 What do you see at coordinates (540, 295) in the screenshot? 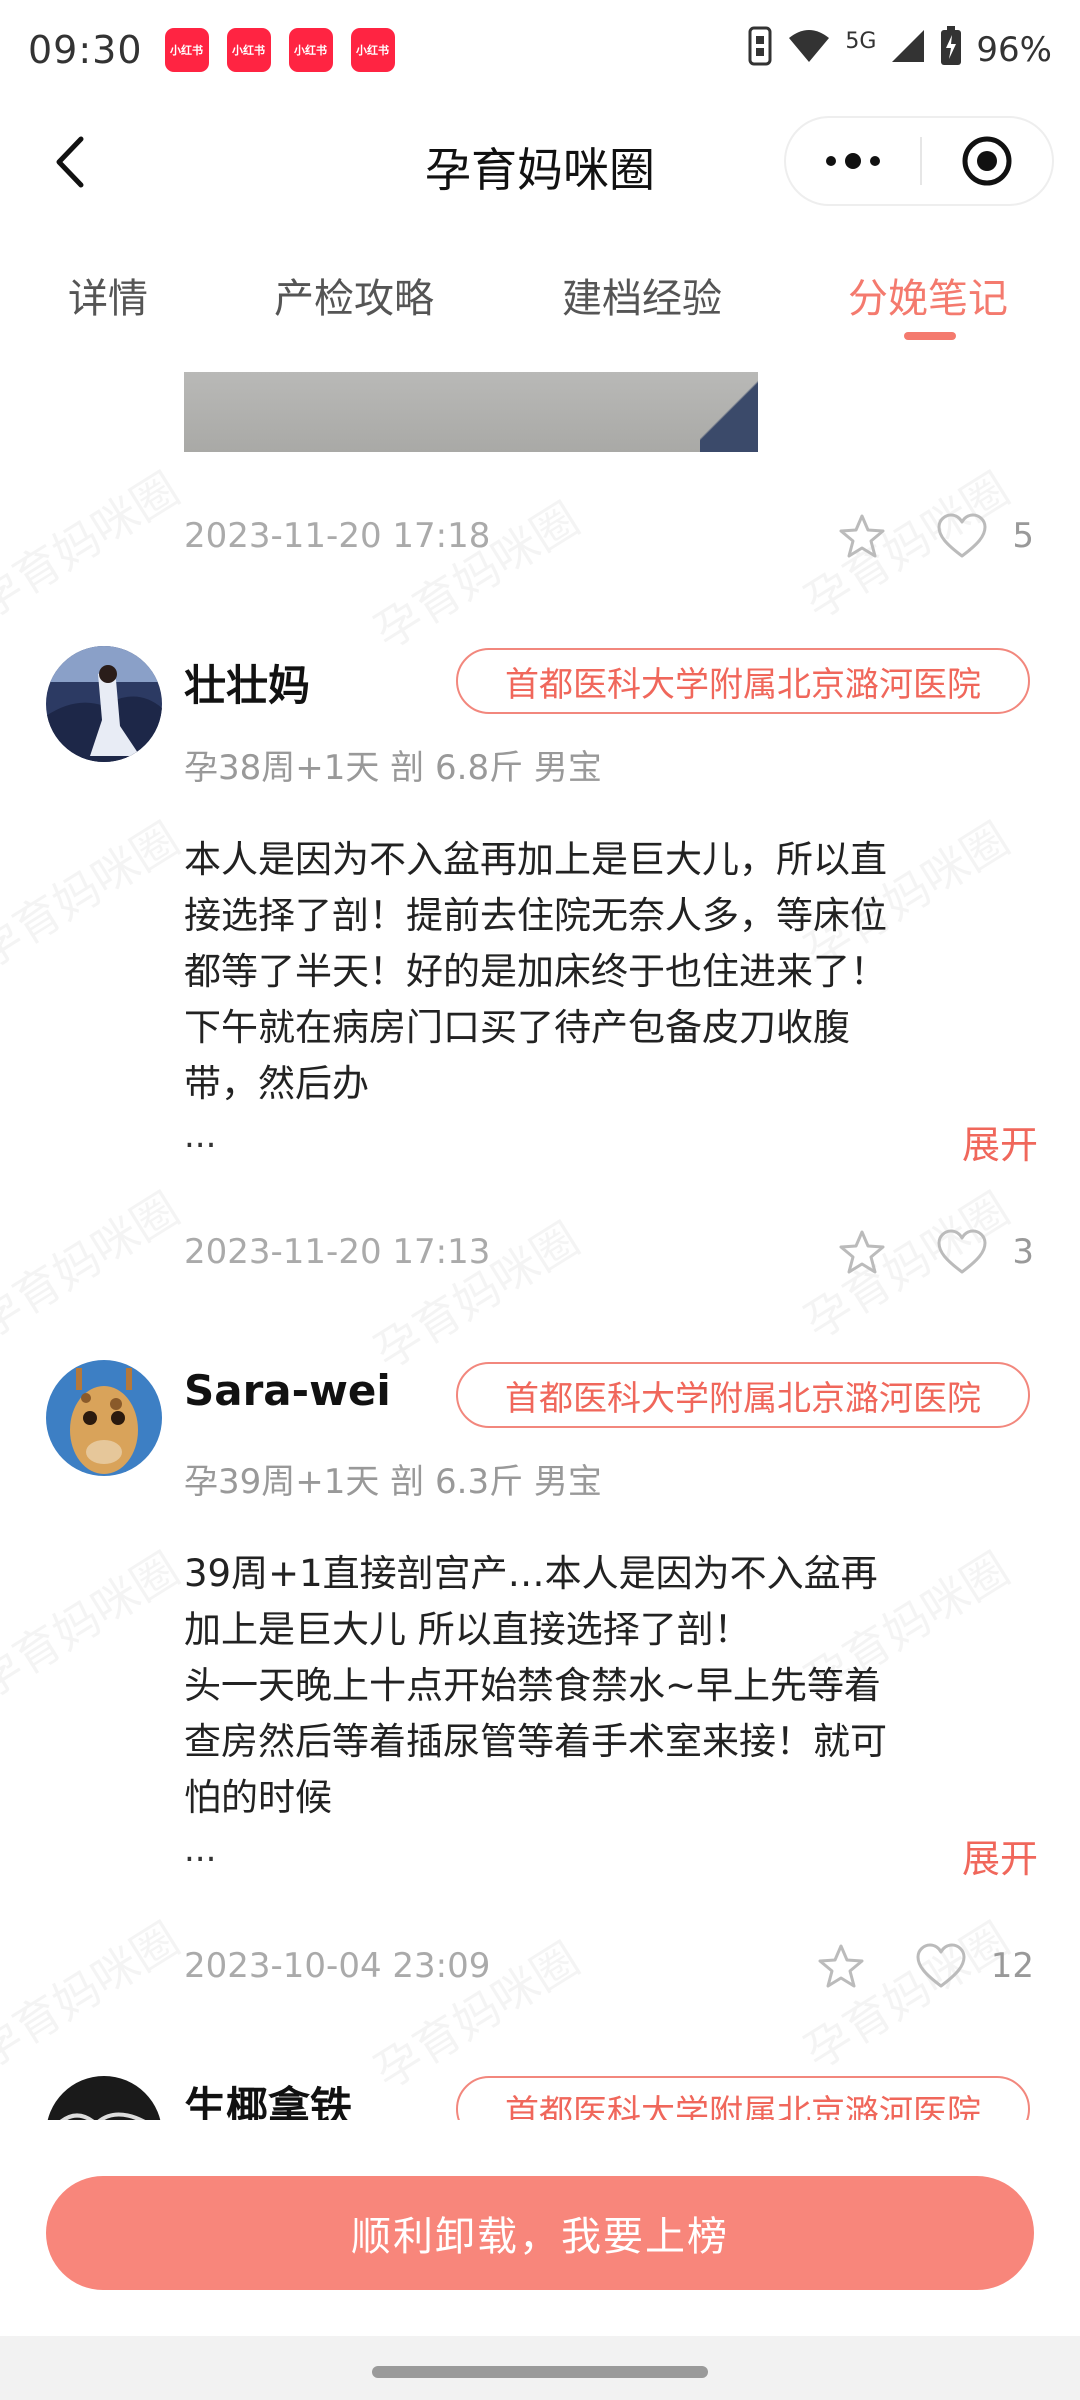
I see `tab-bar: 详情 产检攻略 建档经验 分娩笔记` at bounding box center [540, 295].